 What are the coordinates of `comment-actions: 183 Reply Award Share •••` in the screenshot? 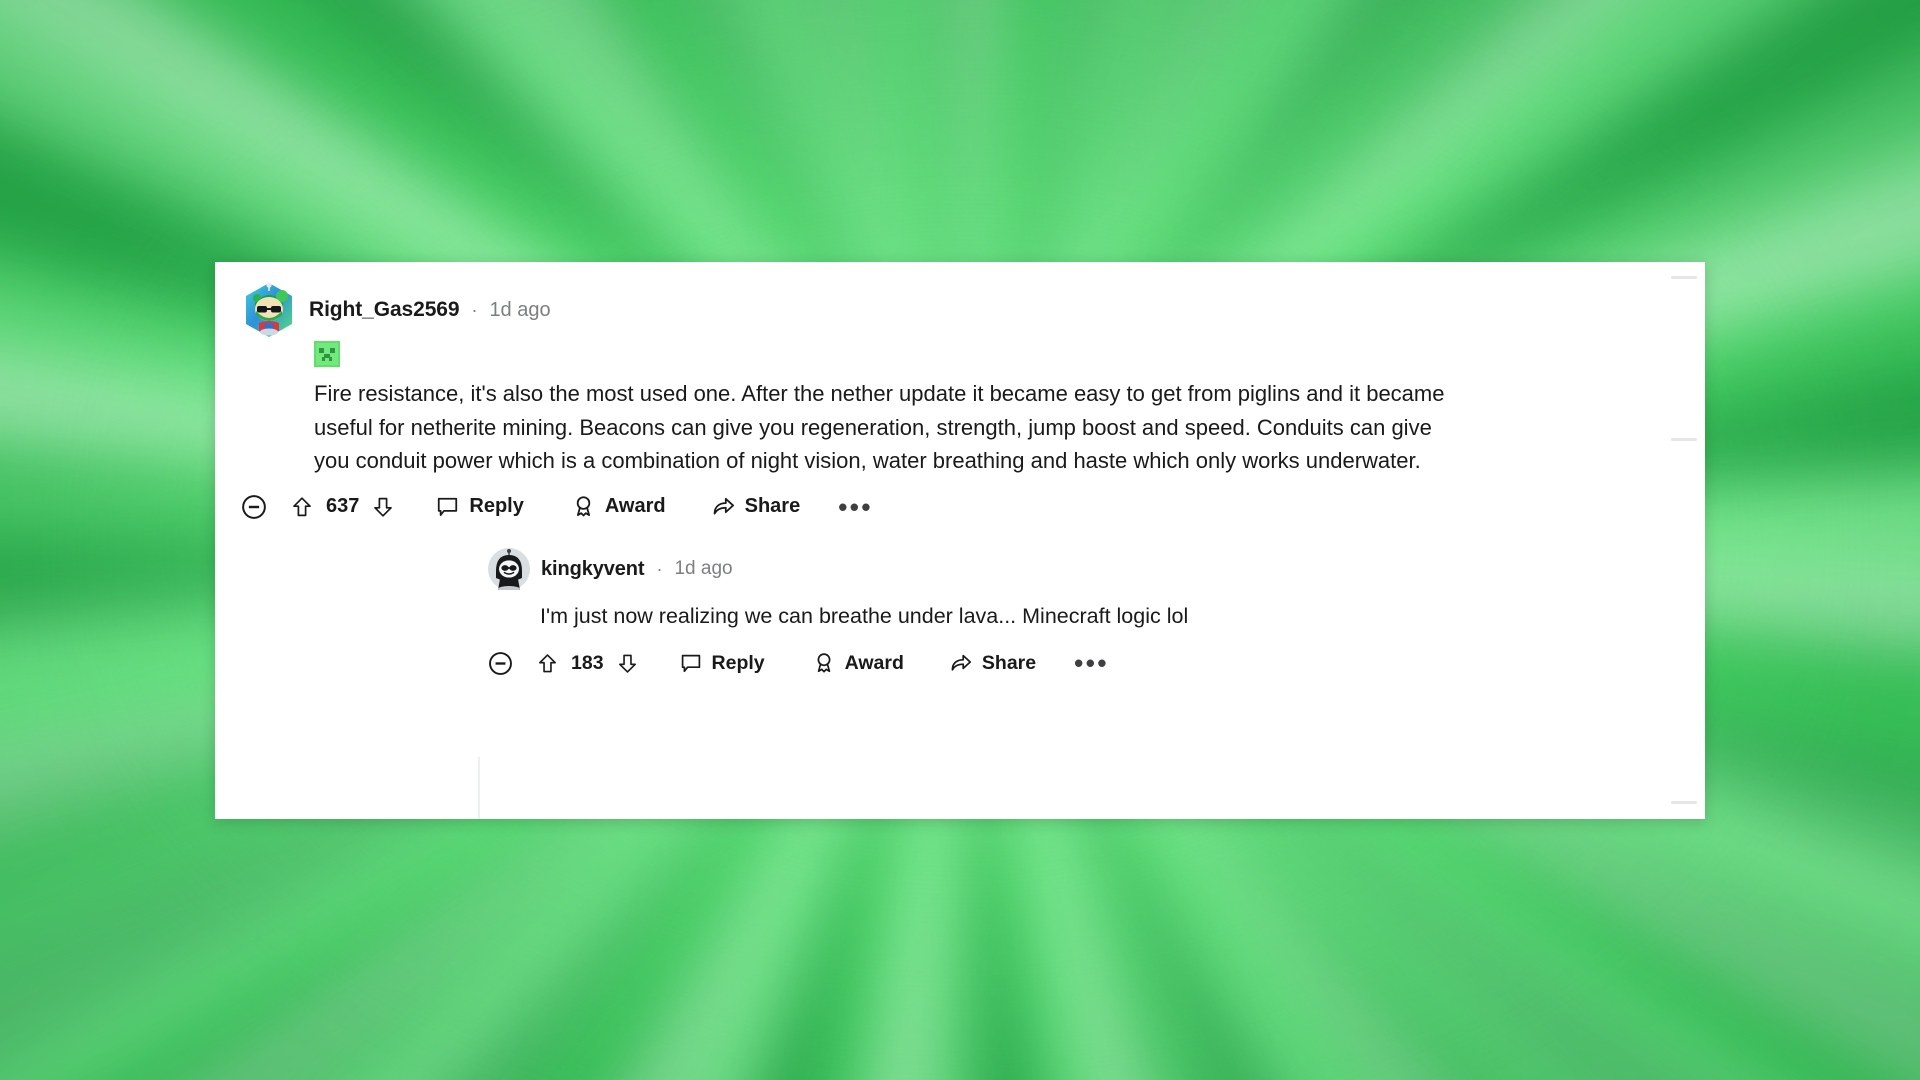 It's located at (1076, 663).